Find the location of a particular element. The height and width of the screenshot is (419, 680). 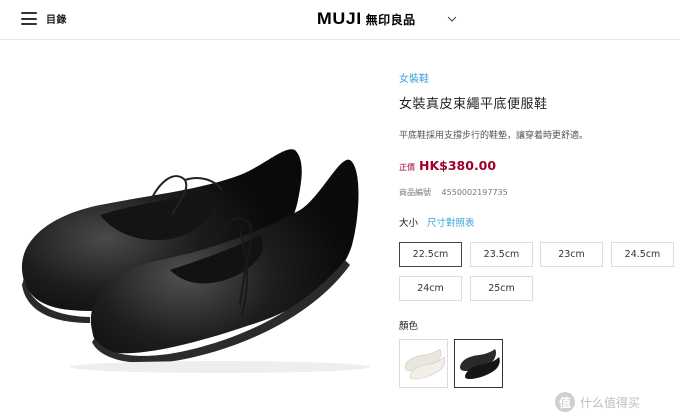

black-shoe-thumbnail-icon is located at coordinates (480, 364).